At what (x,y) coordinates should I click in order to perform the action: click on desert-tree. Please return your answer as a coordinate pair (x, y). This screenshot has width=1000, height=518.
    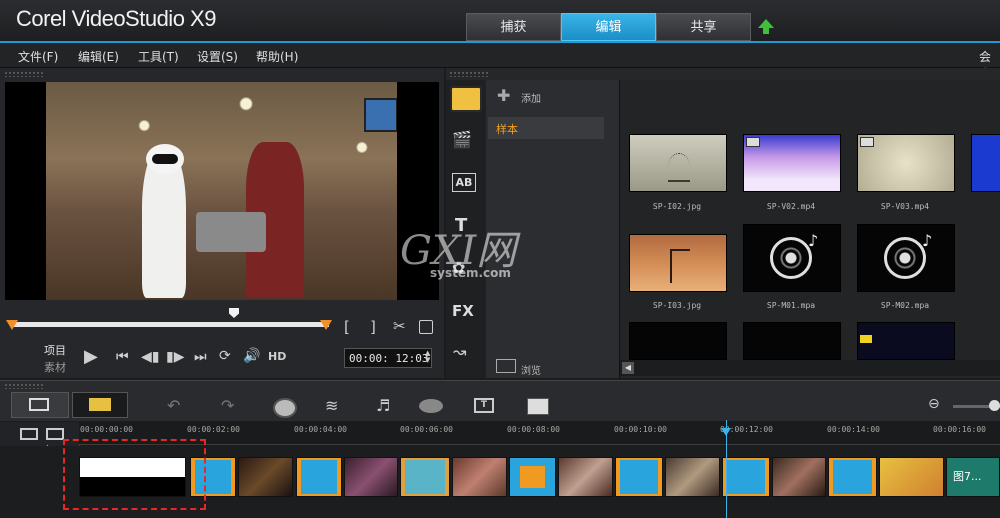
    Looking at the image, I should click on (680, 266).